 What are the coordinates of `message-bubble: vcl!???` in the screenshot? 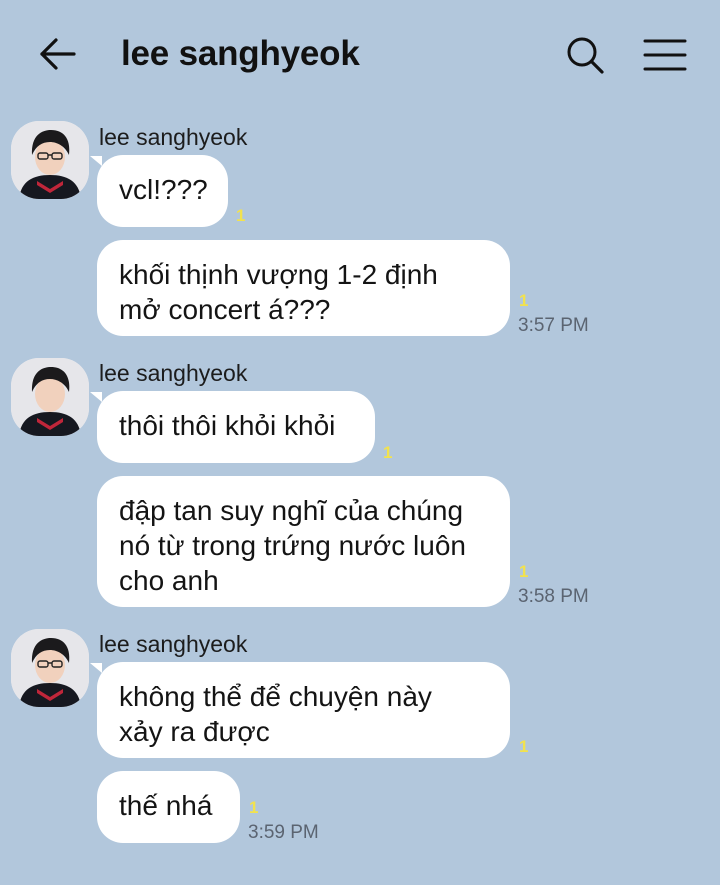 It's located at (162, 191).